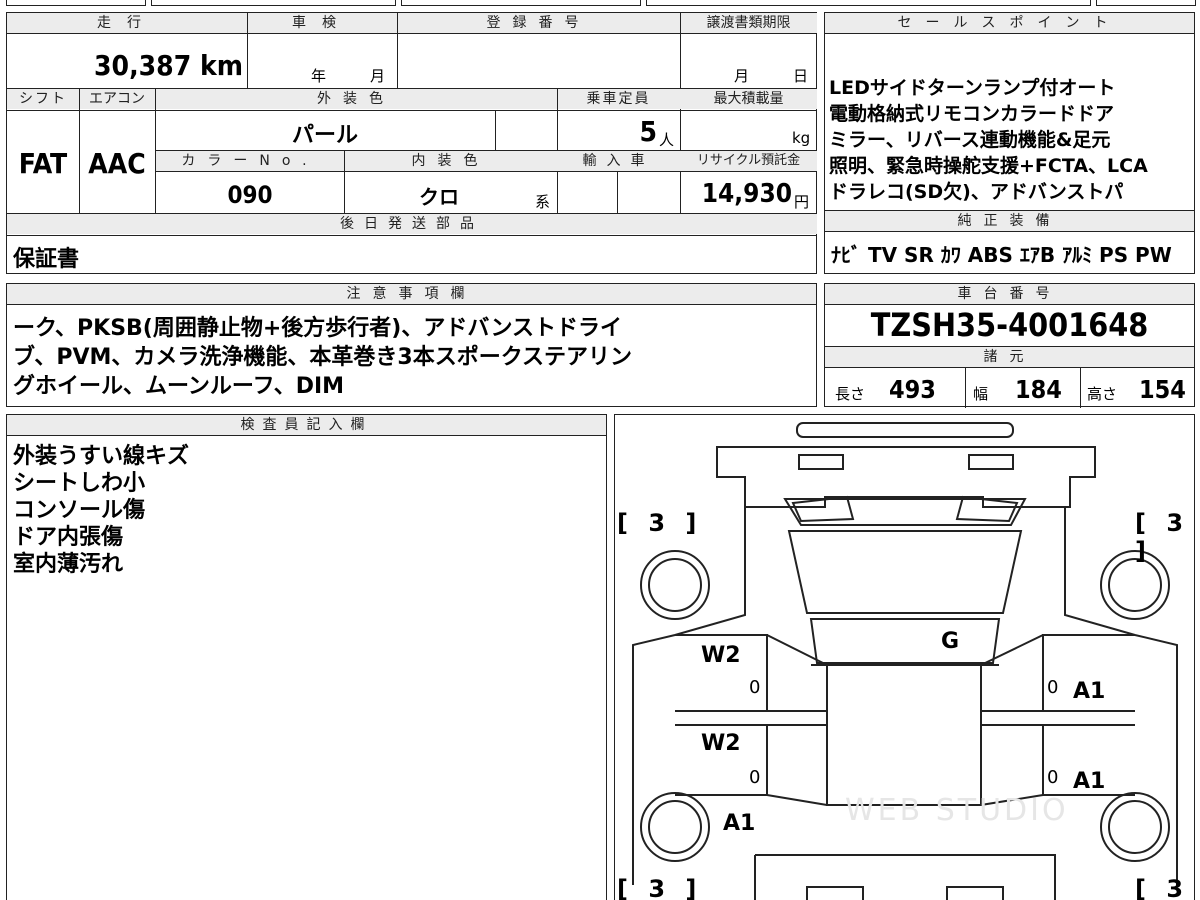 Image resolution: width=1200 pixels, height=900 pixels. What do you see at coordinates (950, 641) in the screenshot?
I see `damage-mark-g: G` at bounding box center [950, 641].